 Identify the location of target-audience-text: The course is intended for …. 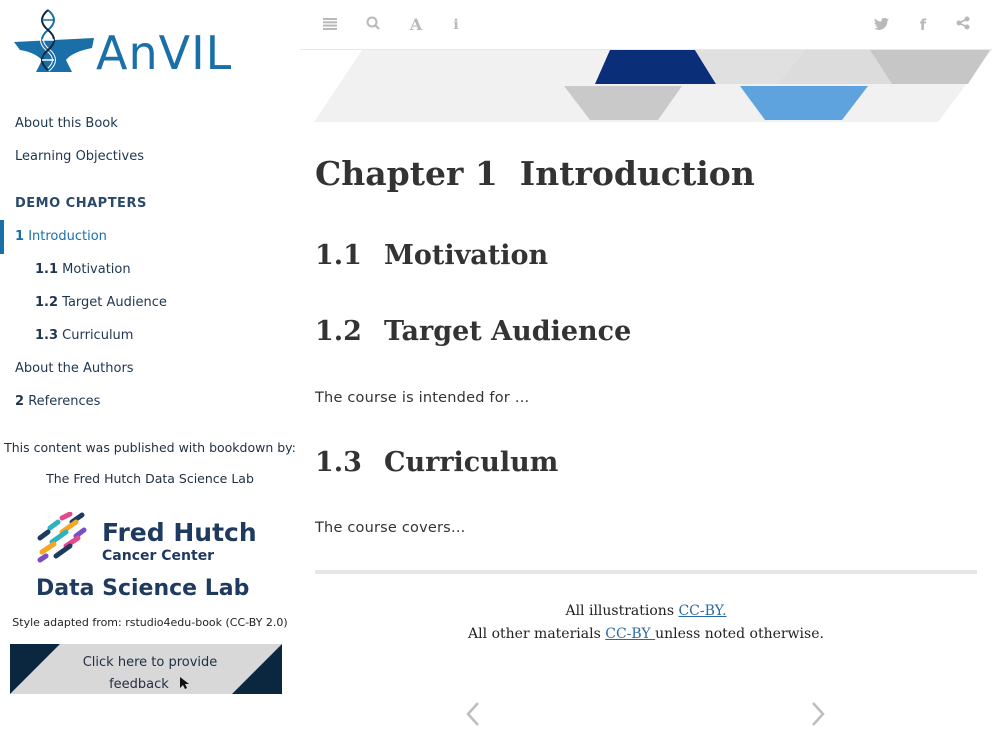
(422, 398).